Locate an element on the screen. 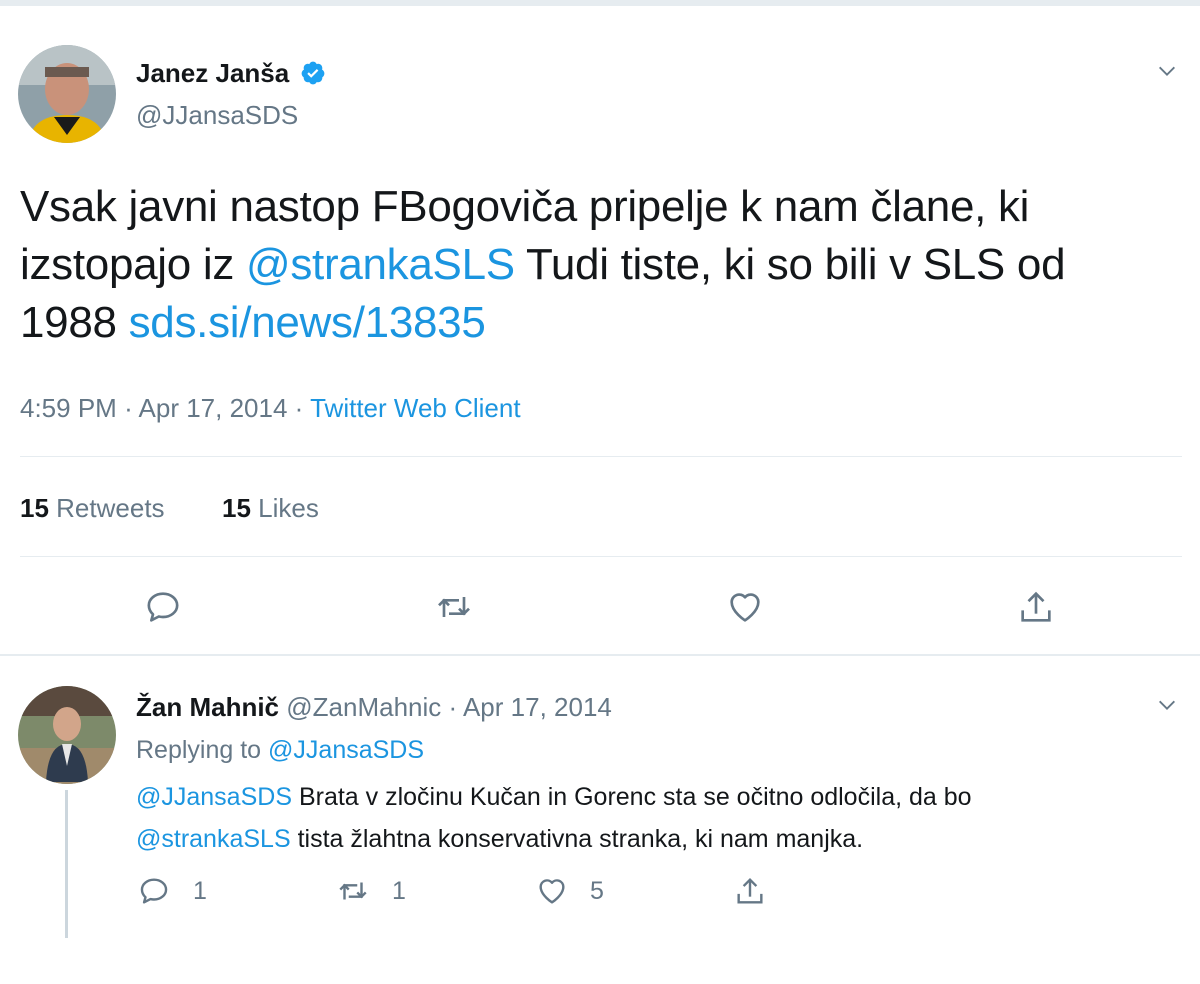  author-handle: @JJansaSDS is located at coordinates (217, 115).